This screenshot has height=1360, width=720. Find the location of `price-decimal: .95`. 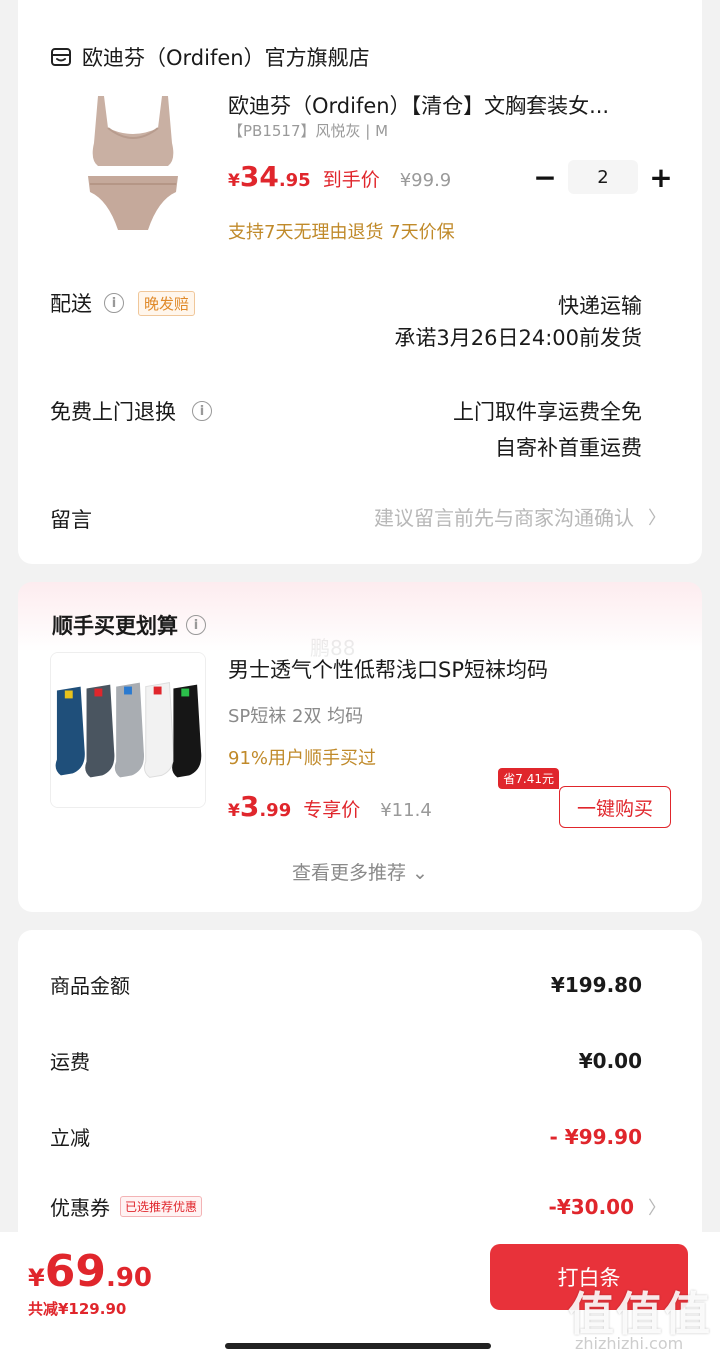

price-decimal: .95 is located at coordinates (294, 180).